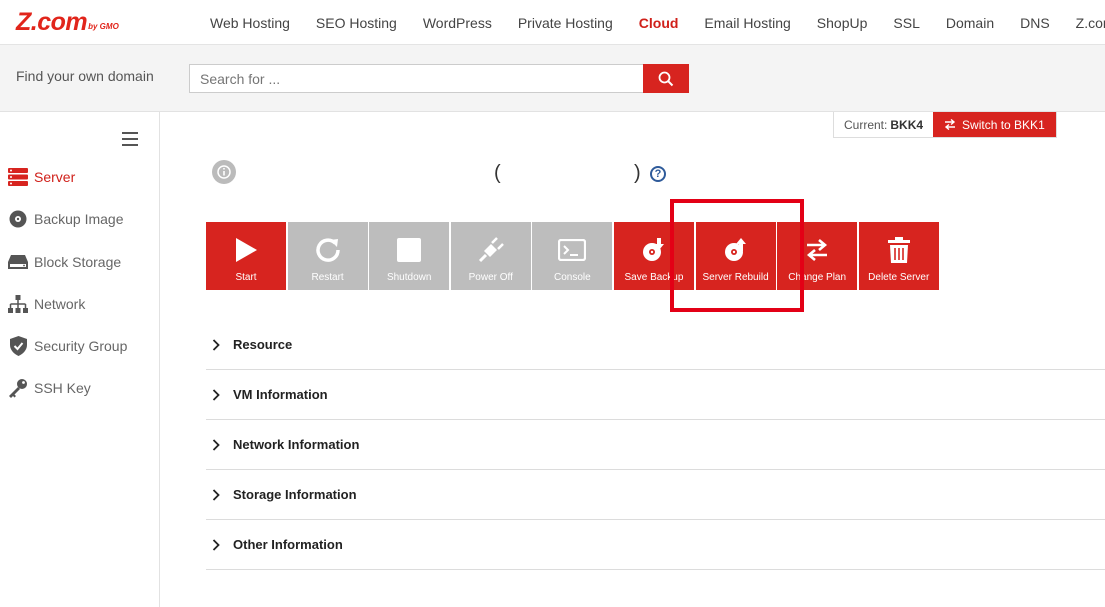  What do you see at coordinates (78, 262) in the screenshot?
I see `sidebar-item-label: Block Storage` at bounding box center [78, 262].